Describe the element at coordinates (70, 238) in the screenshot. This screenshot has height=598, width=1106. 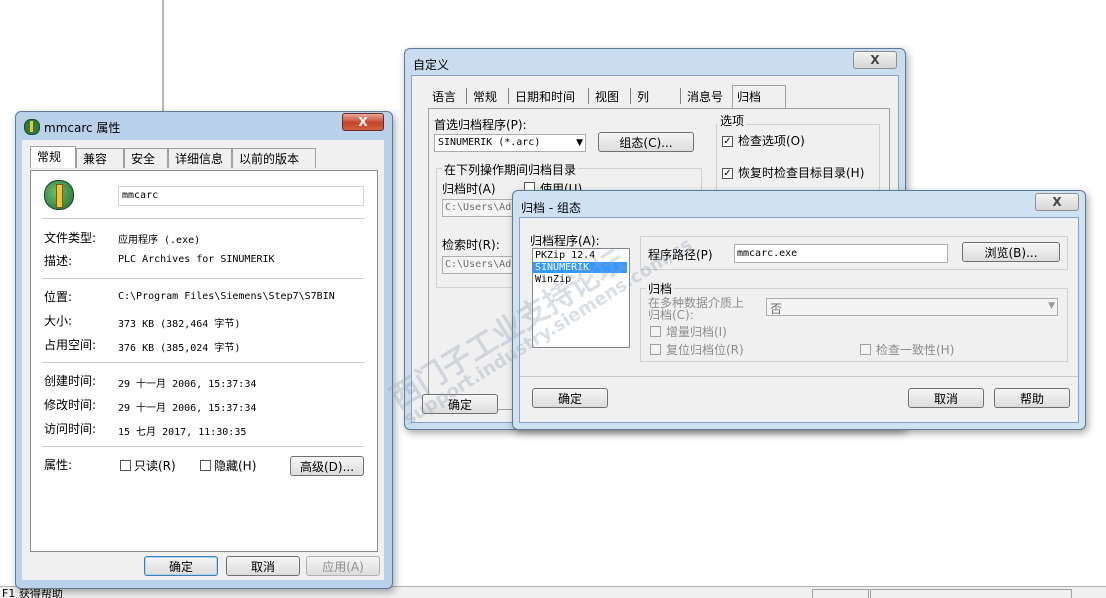
I see `file-type-label: 文件类型:` at that location.